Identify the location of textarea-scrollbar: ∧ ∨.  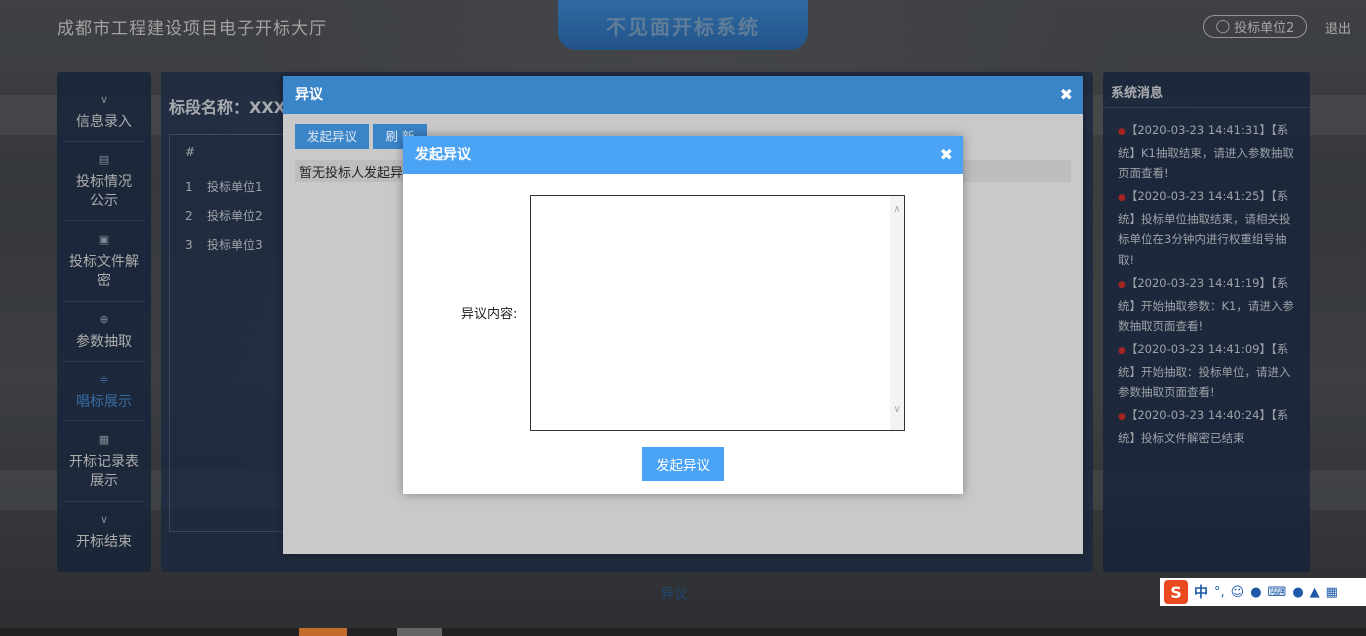
(897, 313).